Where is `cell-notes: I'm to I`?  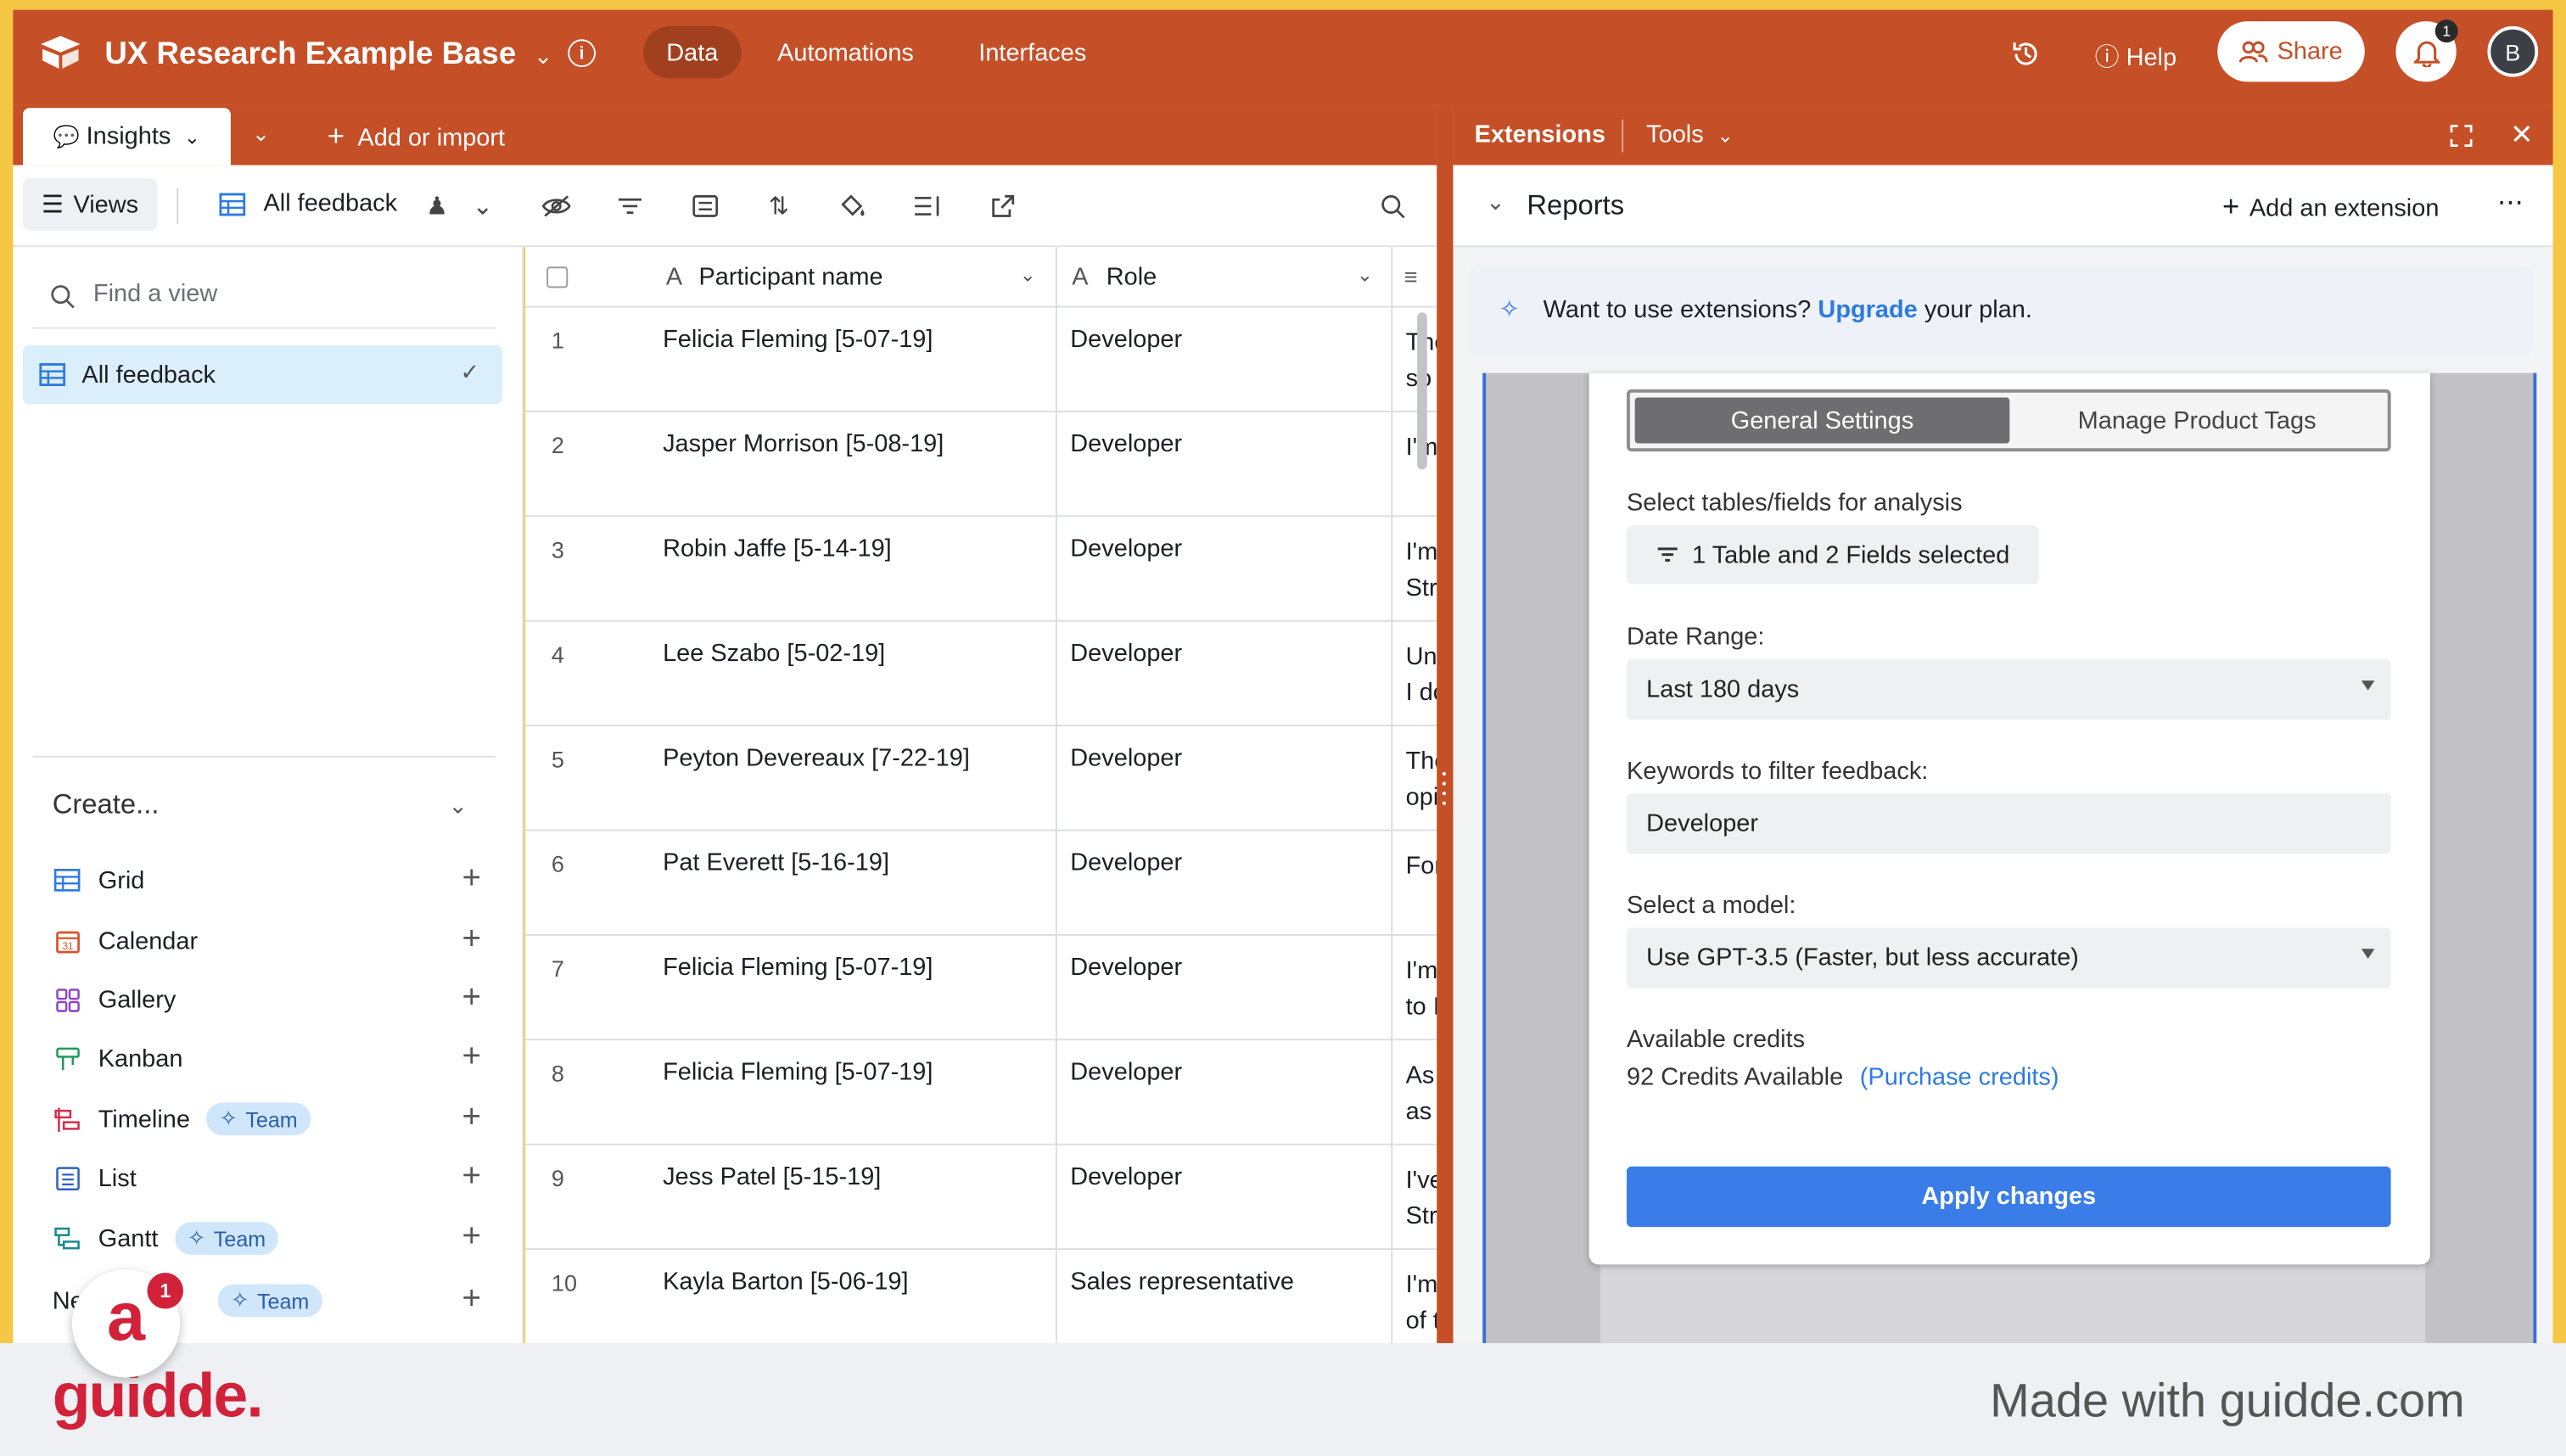
cell-notes: I'm to I is located at coordinates (1421, 990).